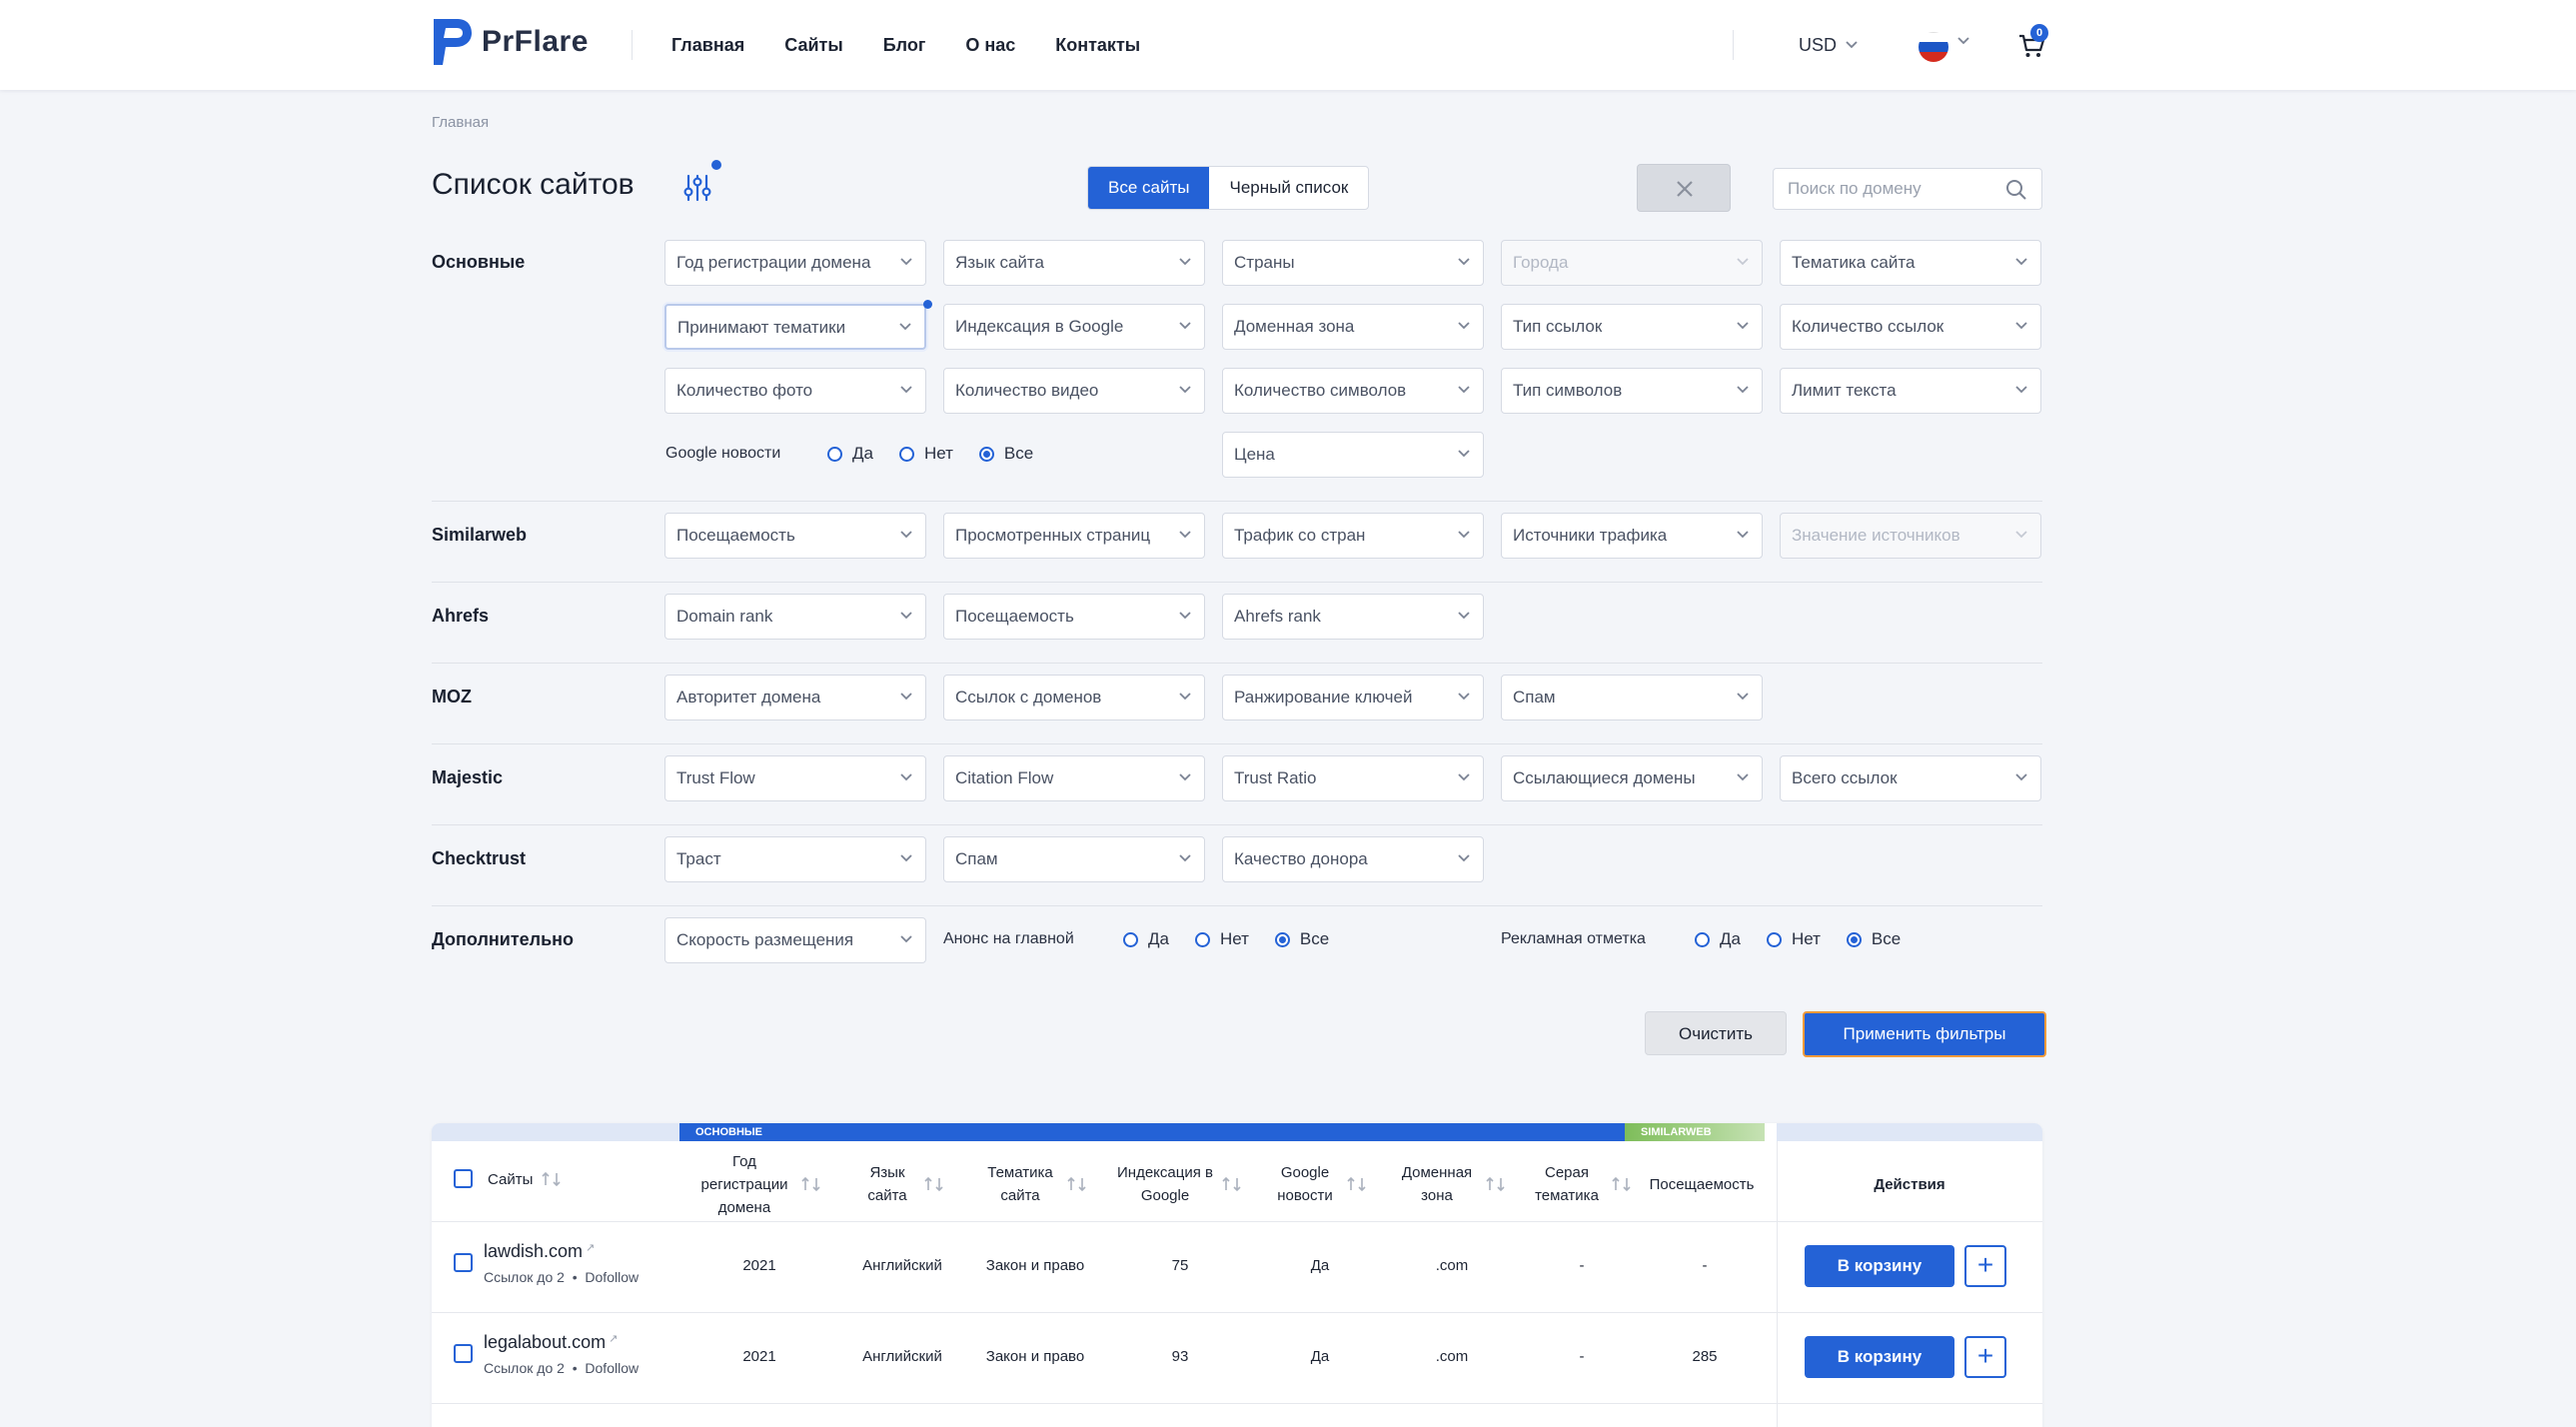 The width and height of the screenshot is (2576, 1427). Describe the element at coordinates (463, 1178) in the screenshot. I see `select-all-checkbox` at that location.